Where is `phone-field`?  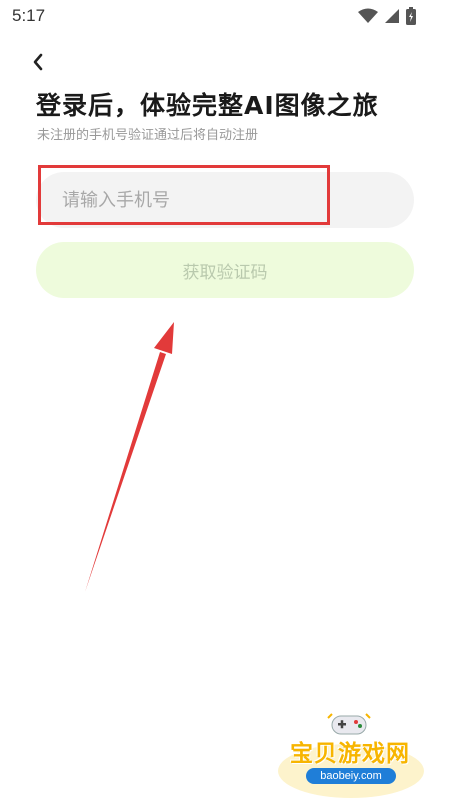 phone-field is located at coordinates (225, 200).